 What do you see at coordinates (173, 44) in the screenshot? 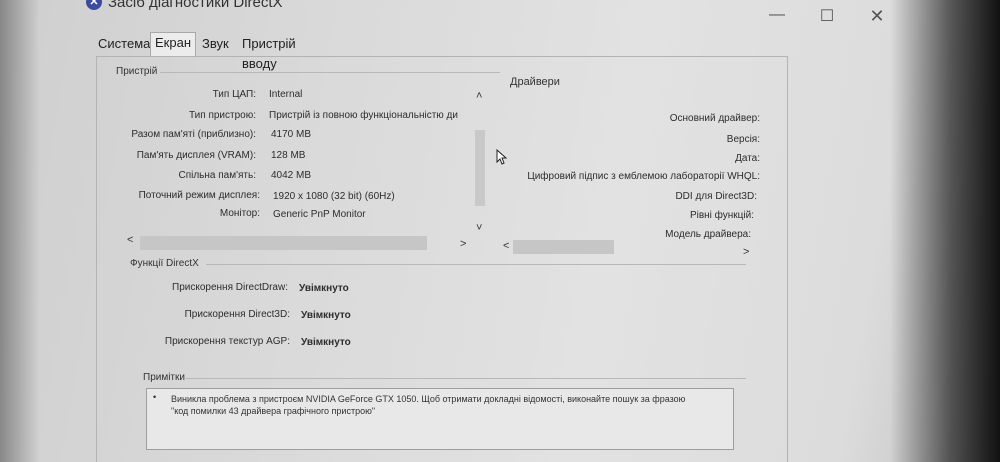
I see `tab-display: Екран` at bounding box center [173, 44].